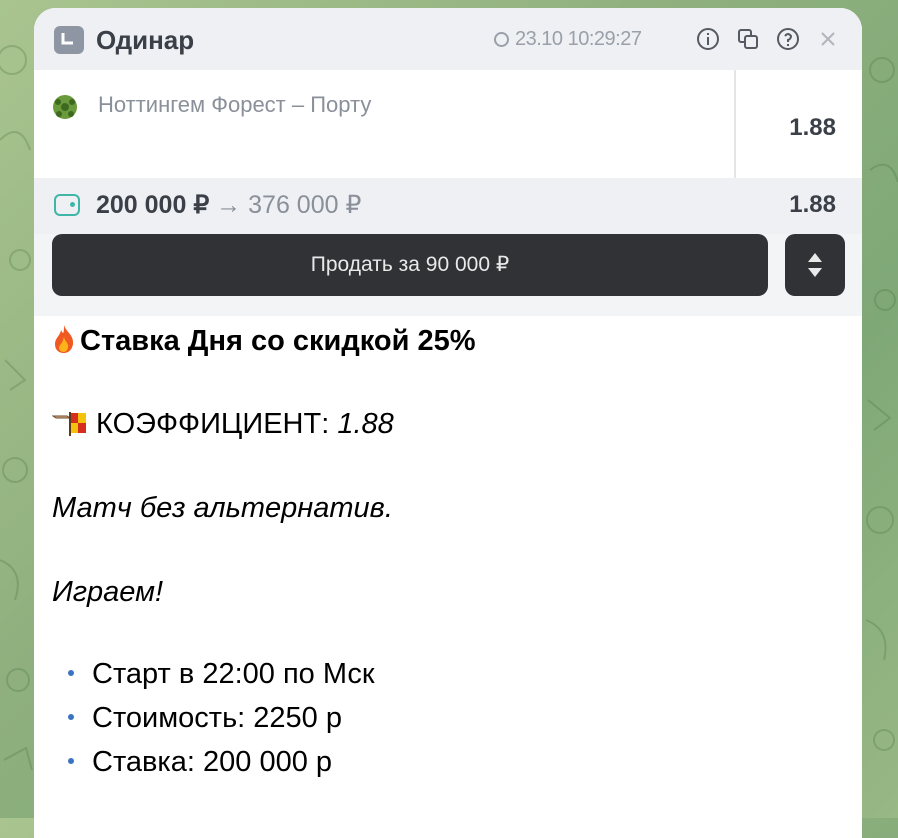 This screenshot has height=838, width=898. I want to click on bullet-text: Стоимость: 2250 р, so click(217, 718).